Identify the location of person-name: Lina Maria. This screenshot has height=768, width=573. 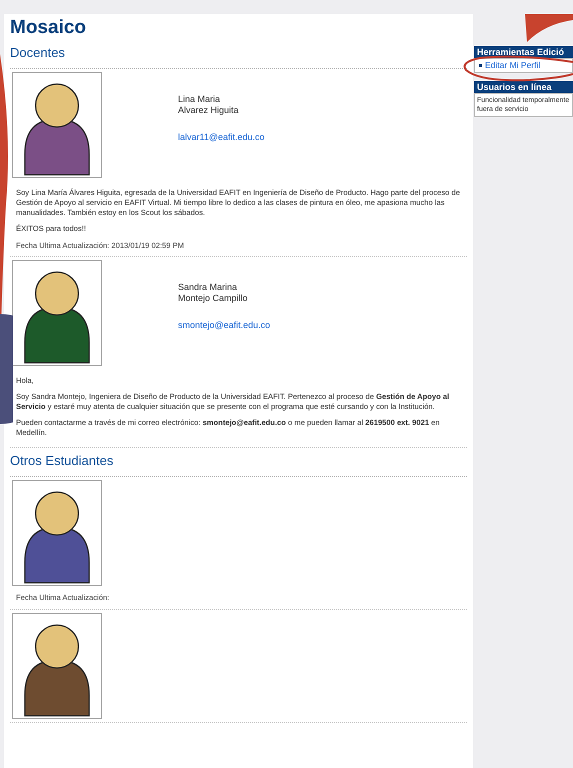
(200, 99).